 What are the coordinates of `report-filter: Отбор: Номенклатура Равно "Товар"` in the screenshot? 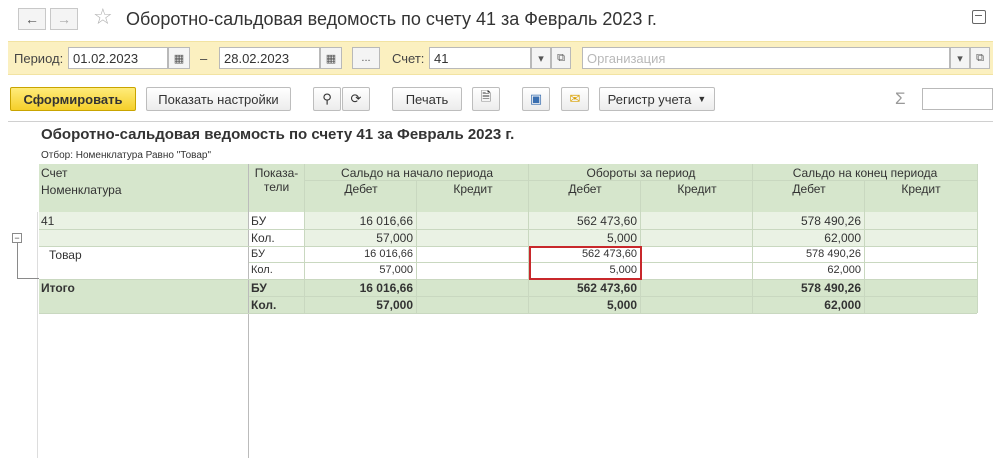 It's located at (126, 155).